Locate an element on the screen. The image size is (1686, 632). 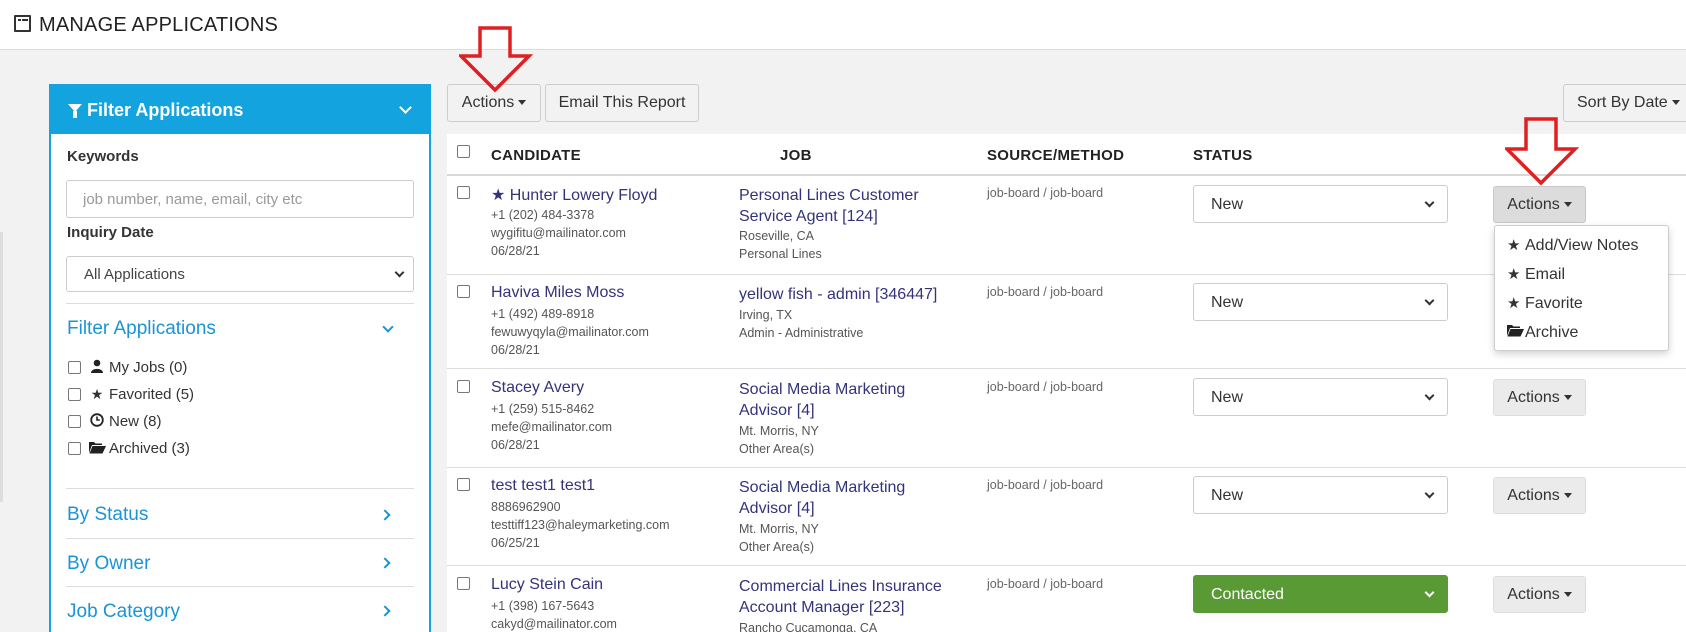
keywords-label: Keywords is located at coordinates (103, 156).